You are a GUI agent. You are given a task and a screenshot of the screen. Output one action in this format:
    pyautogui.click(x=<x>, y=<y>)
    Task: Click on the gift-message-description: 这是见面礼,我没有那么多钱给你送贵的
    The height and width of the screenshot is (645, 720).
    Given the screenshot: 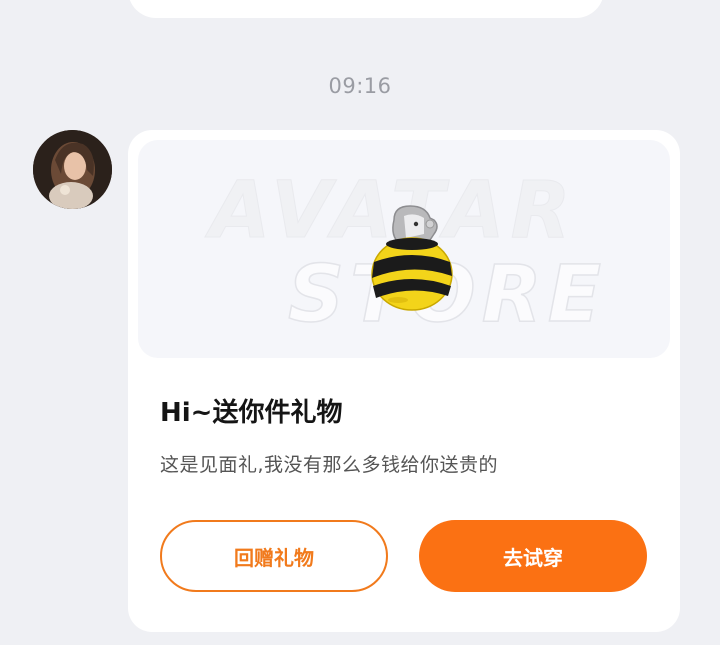 What is the action you would take?
    pyautogui.click(x=329, y=465)
    